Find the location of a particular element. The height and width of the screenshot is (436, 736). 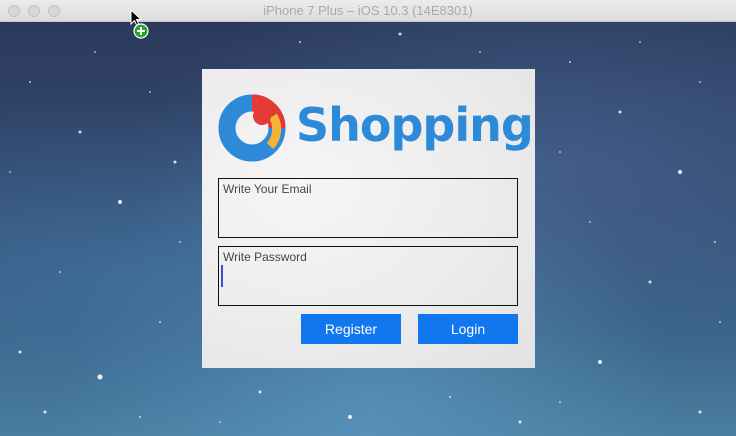

window-title: iPhone 7 Plus – iOS 10.3 (14E8301) is located at coordinates (368, 10).